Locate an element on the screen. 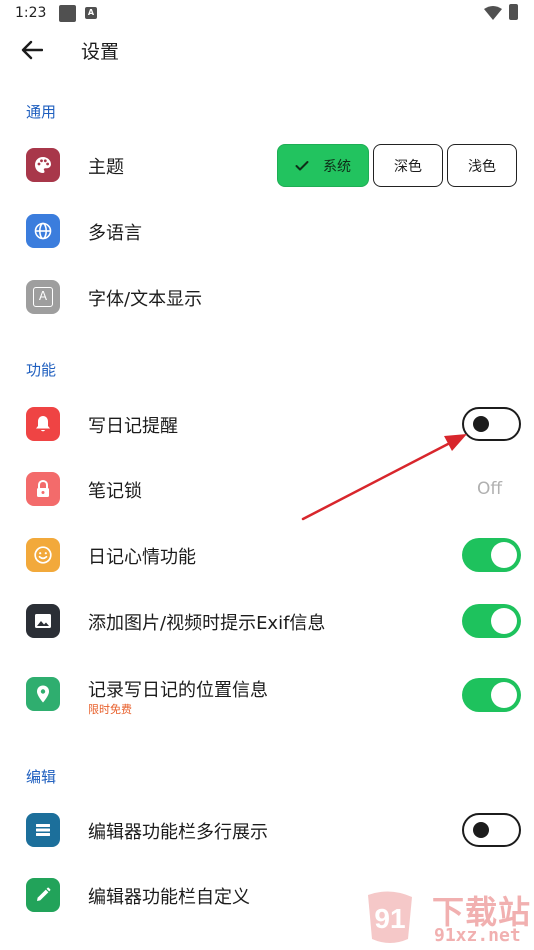 Image resolution: width=534 pixels, height=950 pixels. setting-row-lock: 笔记锁 Off is located at coordinates (267, 489).